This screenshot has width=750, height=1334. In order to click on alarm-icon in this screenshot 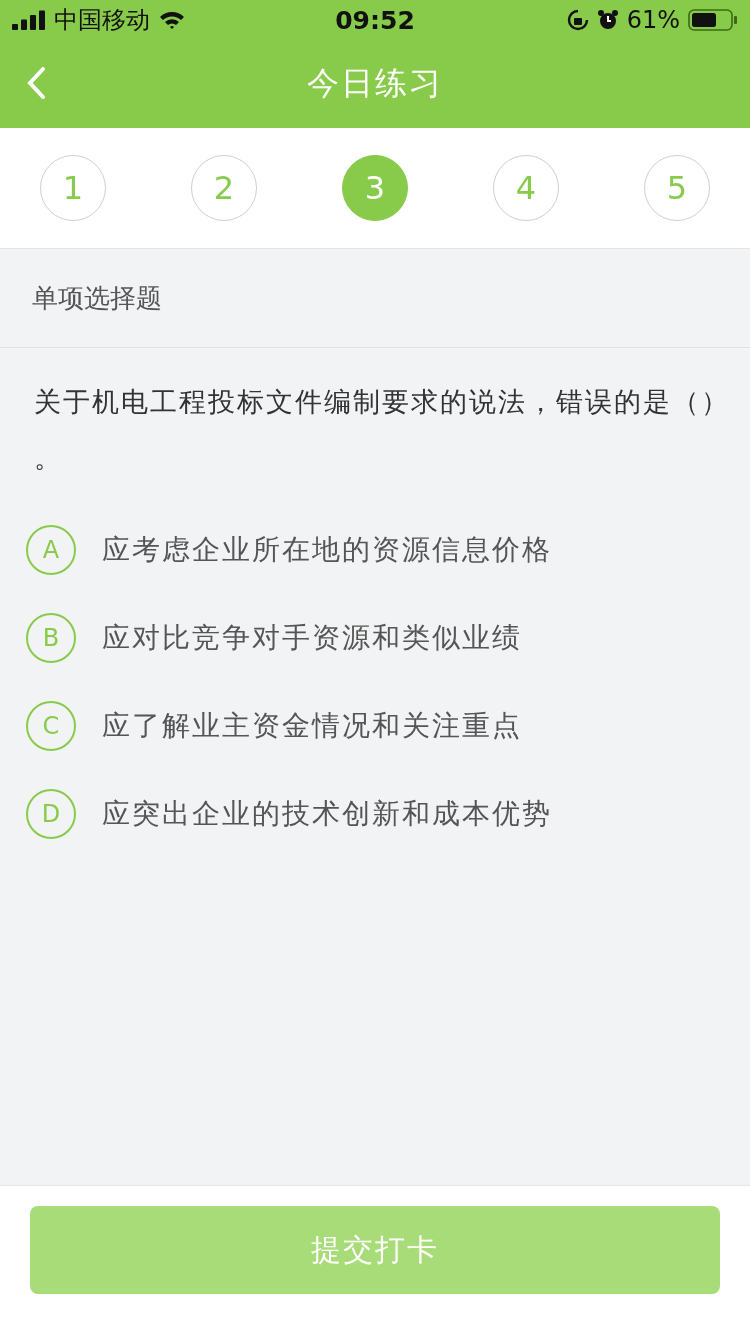, I will do `click(607, 20)`.